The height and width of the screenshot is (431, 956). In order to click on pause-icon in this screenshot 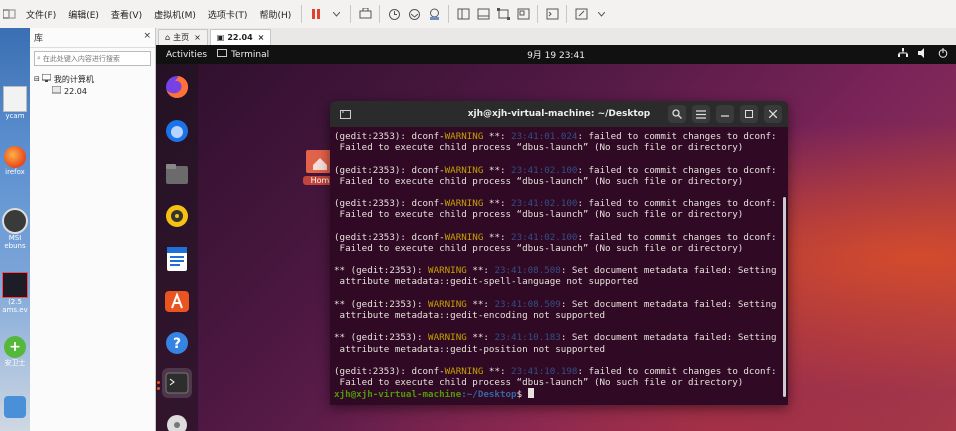, I will do `click(316, 14)`.